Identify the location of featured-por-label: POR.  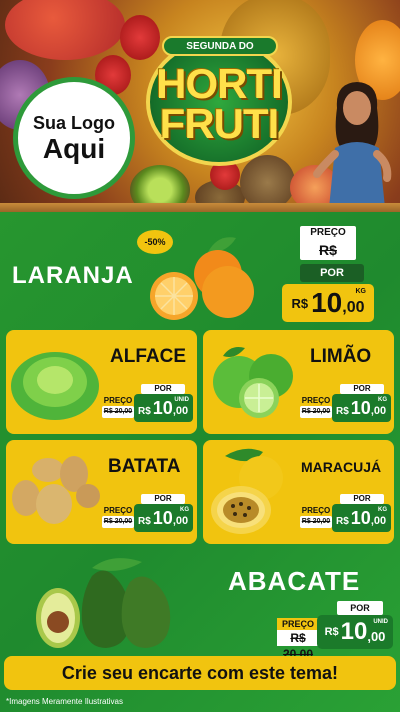
(332, 273).